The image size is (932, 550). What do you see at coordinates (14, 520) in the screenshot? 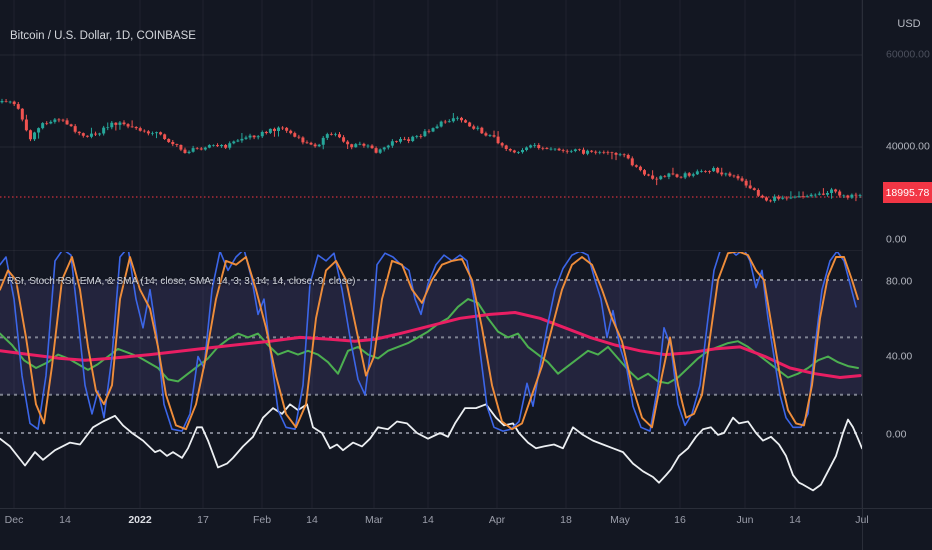
I see `time-axis-label: Dec` at bounding box center [14, 520].